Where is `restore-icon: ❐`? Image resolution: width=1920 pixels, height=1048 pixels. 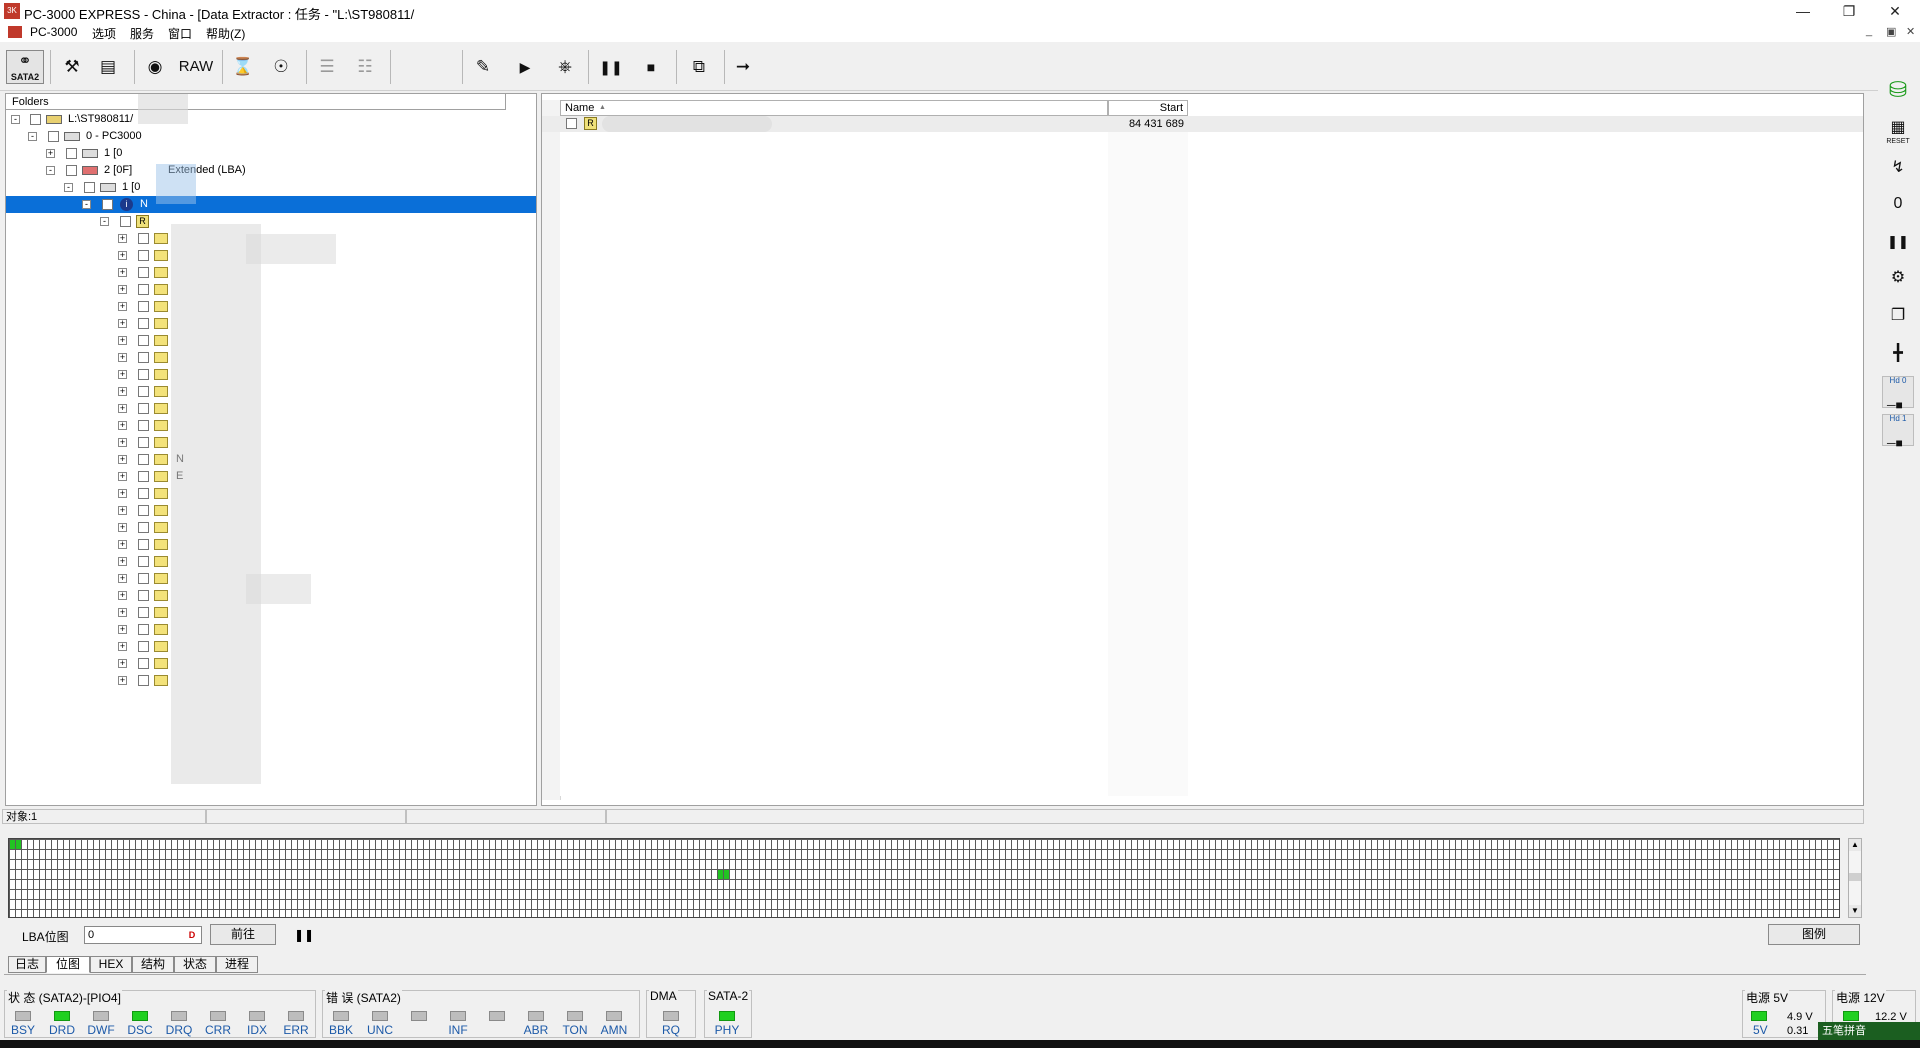
restore-icon: ❐ is located at coordinates (1849, 11).